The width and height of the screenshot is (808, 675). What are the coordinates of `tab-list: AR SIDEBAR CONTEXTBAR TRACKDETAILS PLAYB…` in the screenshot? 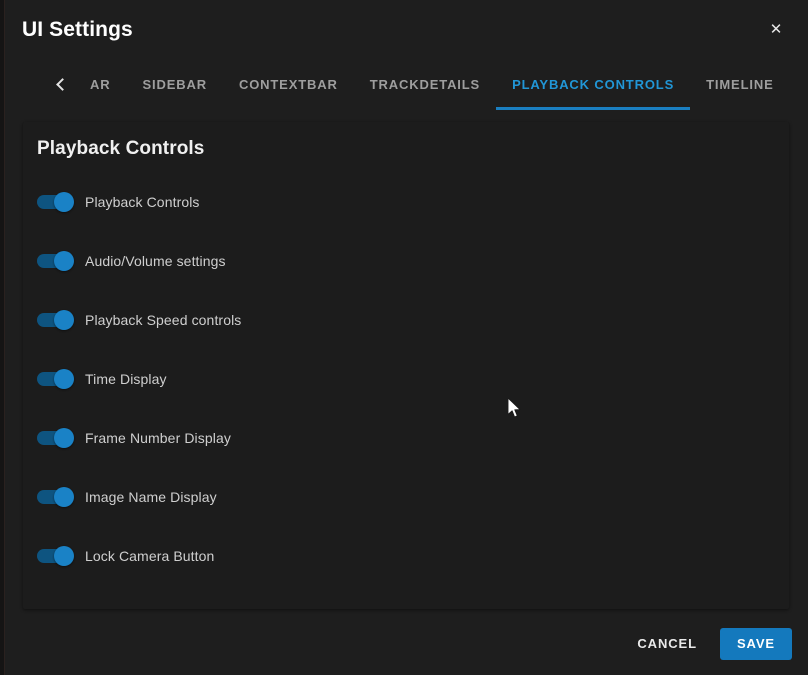 It's located at (432, 84).